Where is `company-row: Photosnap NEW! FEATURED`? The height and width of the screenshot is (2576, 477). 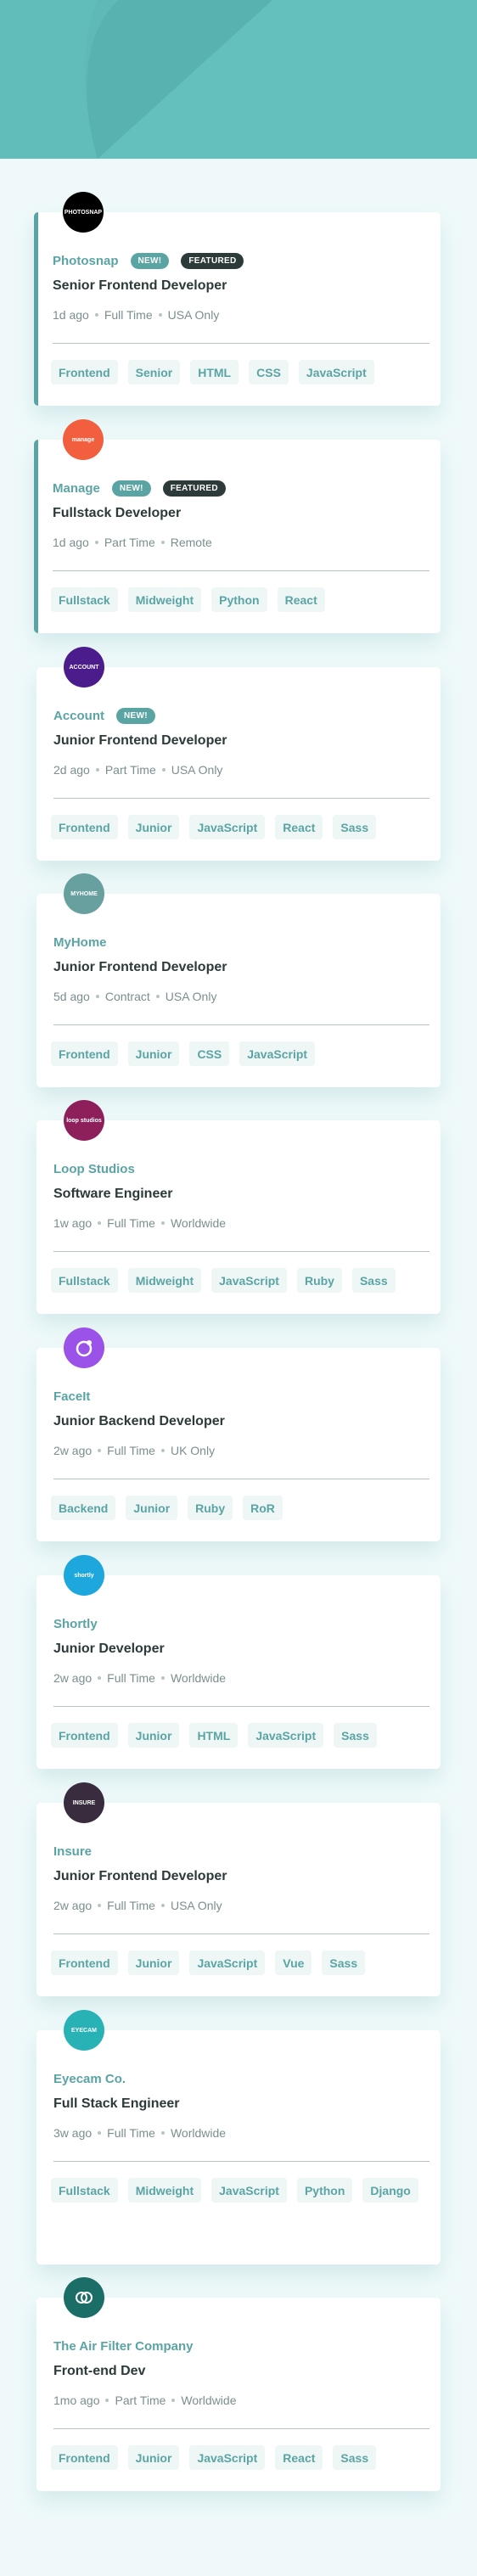
company-row: Photosnap NEW! FEATURED is located at coordinates (148, 260).